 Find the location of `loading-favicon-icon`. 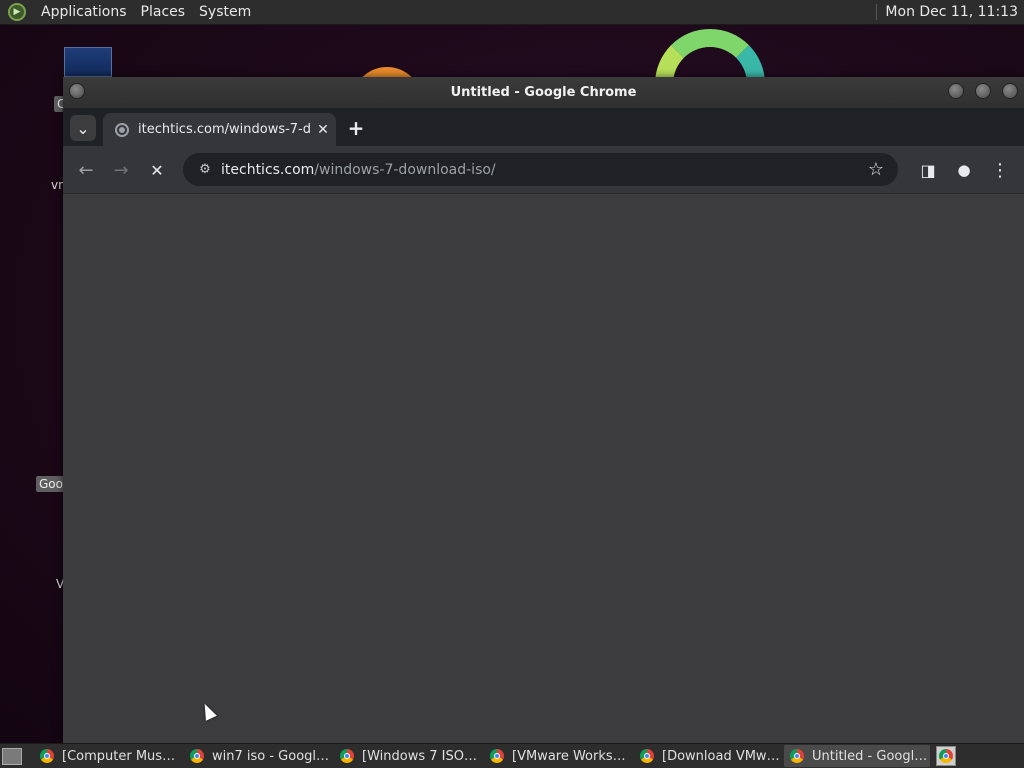

loading-favicon-icon is located at coordinates (122, 129).